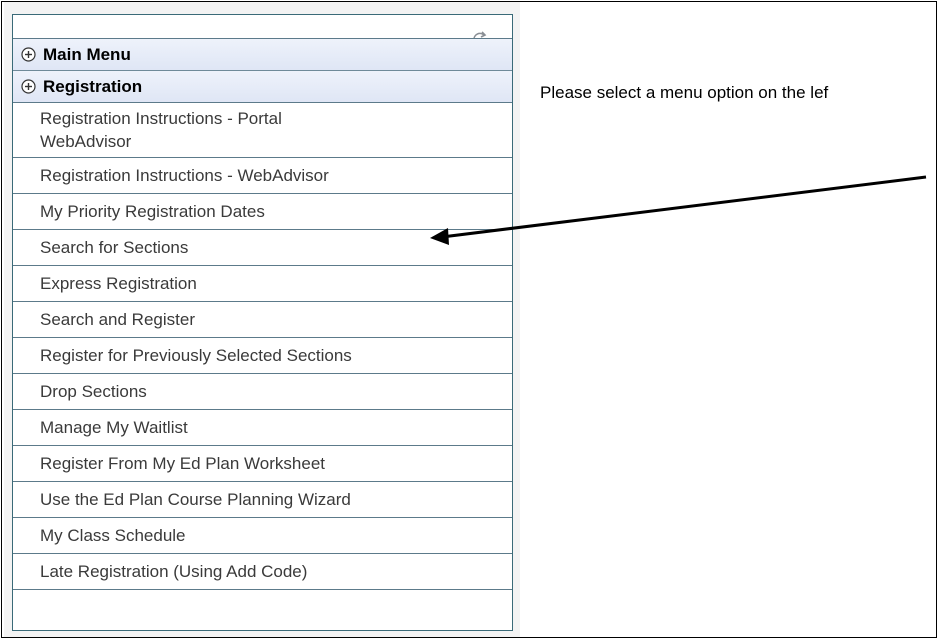  Describe the element at coordinates (684, 92) in the screenshot. I see `instruction-message: Please select a menu option on the lef` at that location.